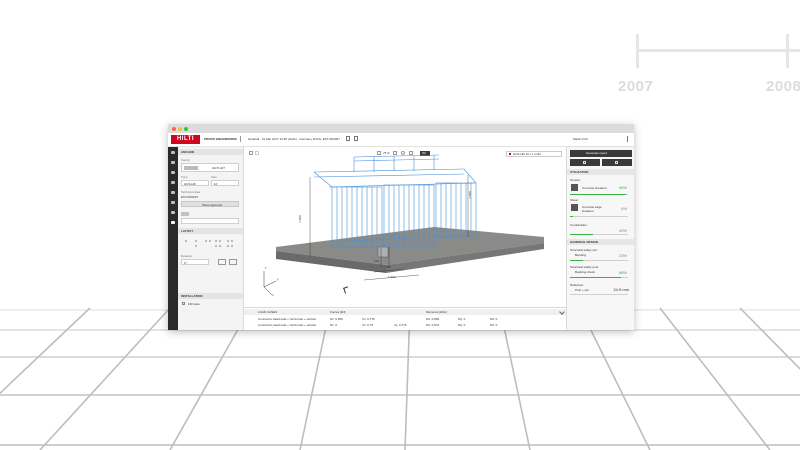 This screenshot has height=450, width=800. I want to click on distance-field, so click(210, 221).